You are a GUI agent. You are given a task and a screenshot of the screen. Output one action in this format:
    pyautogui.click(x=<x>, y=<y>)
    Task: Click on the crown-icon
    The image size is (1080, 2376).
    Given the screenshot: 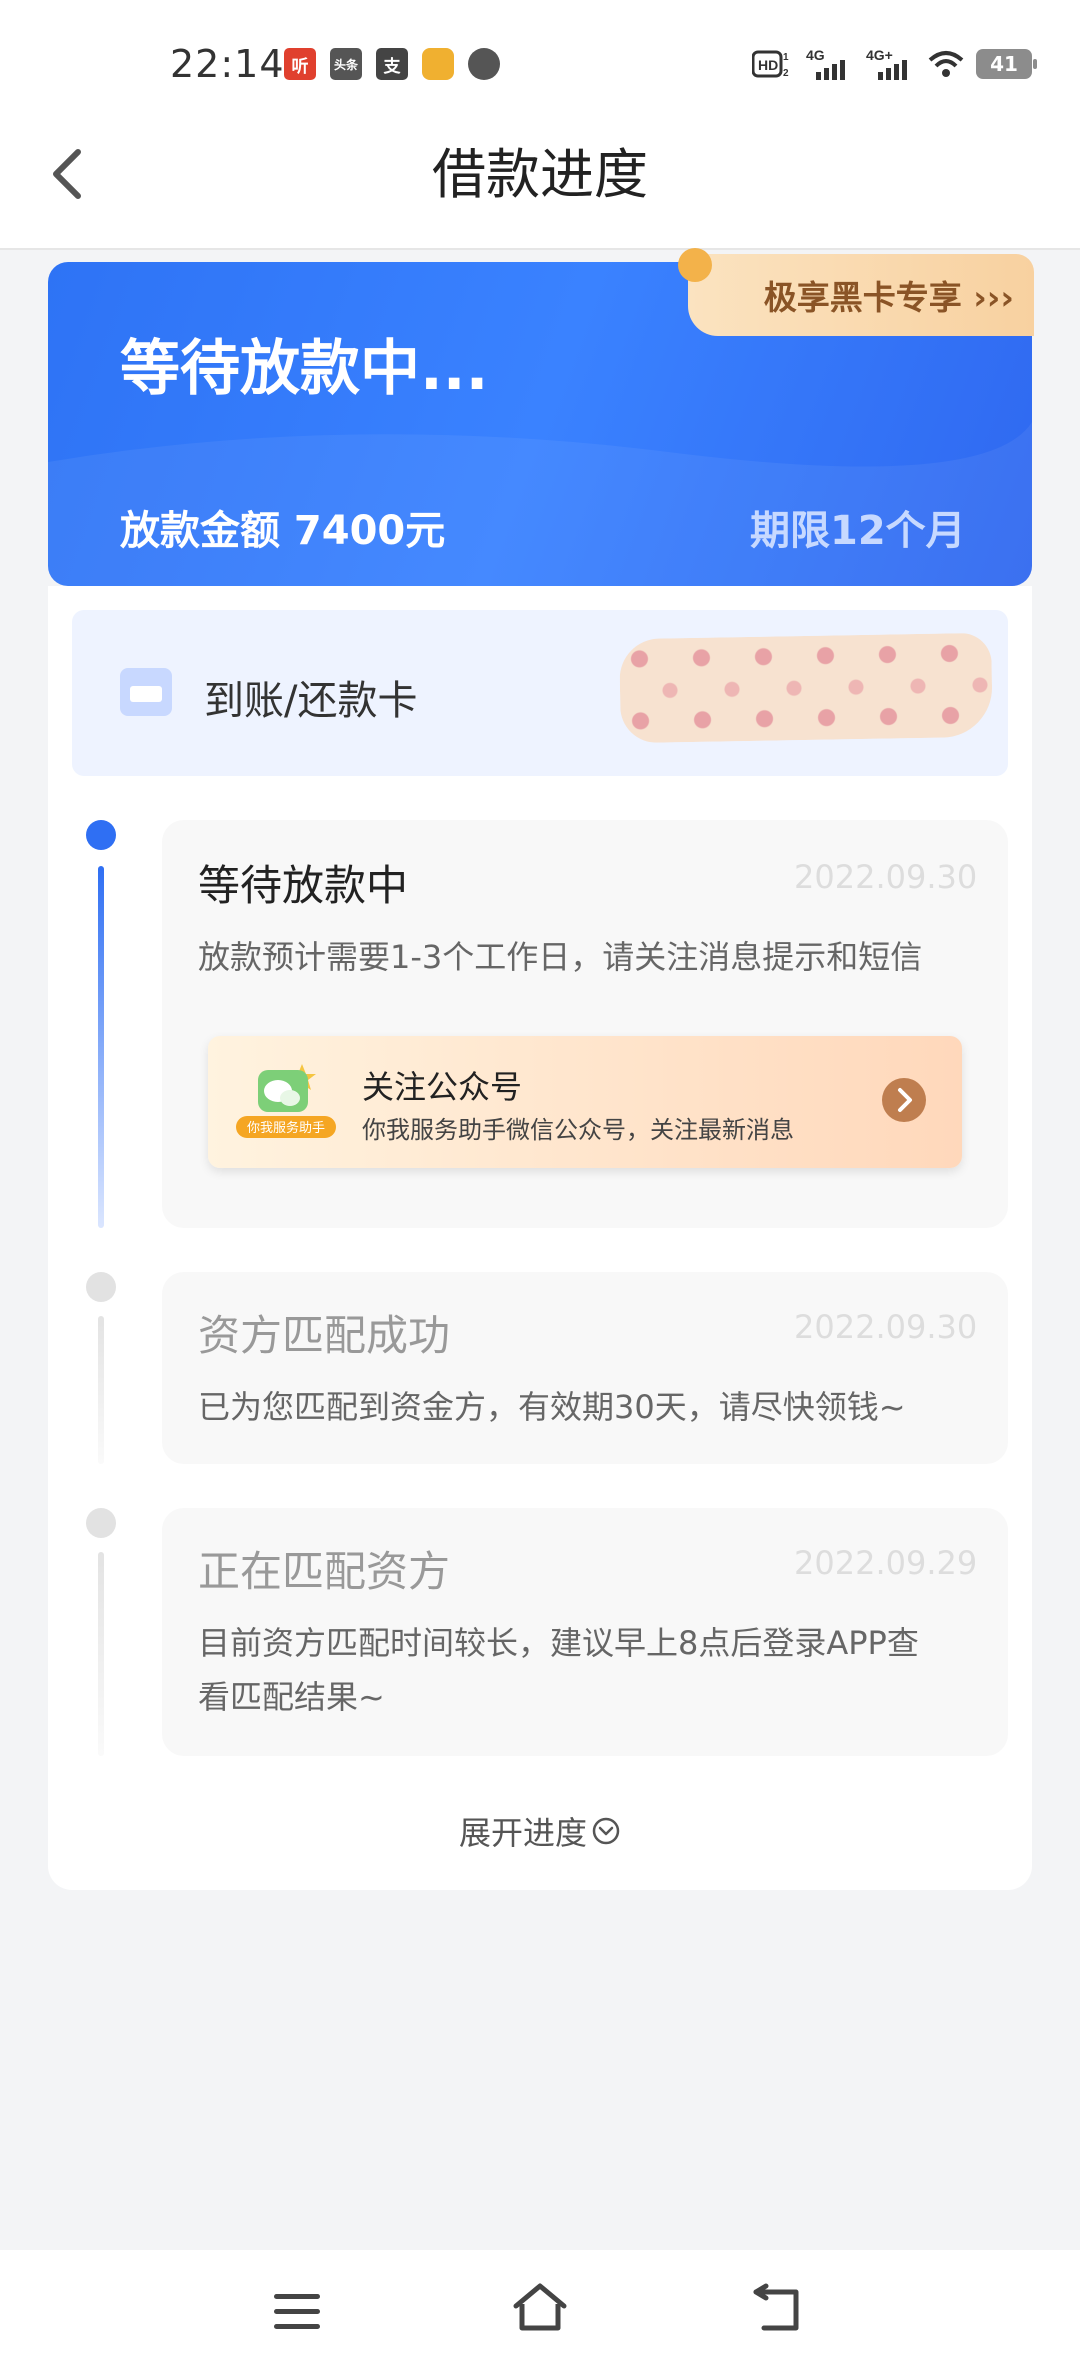 What is the action you would take?
    pyautogui.click(x=695, y=265)
    